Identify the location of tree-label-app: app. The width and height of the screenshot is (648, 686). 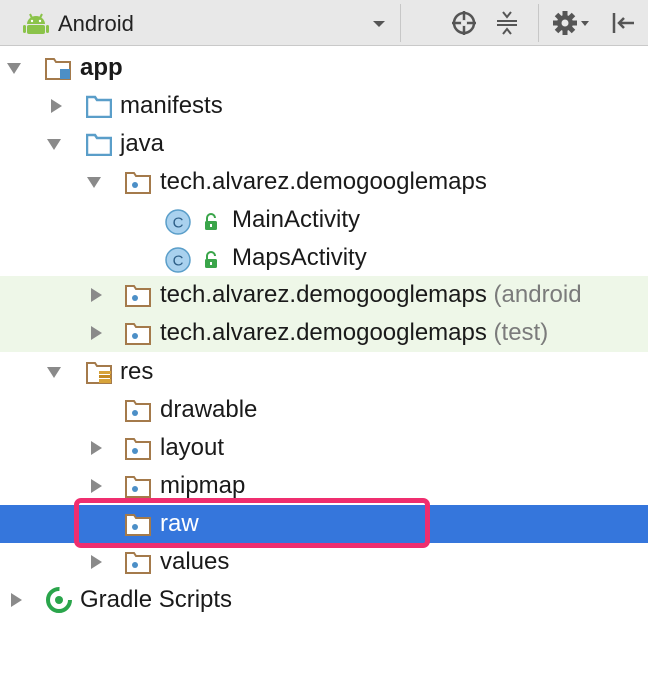
(101, 67).